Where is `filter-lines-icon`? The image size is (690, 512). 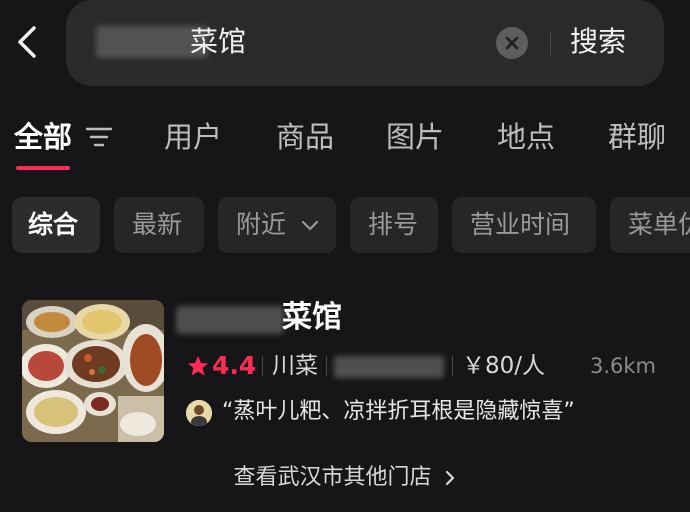
filter-lines-icon is located at coordinates (99, 137).